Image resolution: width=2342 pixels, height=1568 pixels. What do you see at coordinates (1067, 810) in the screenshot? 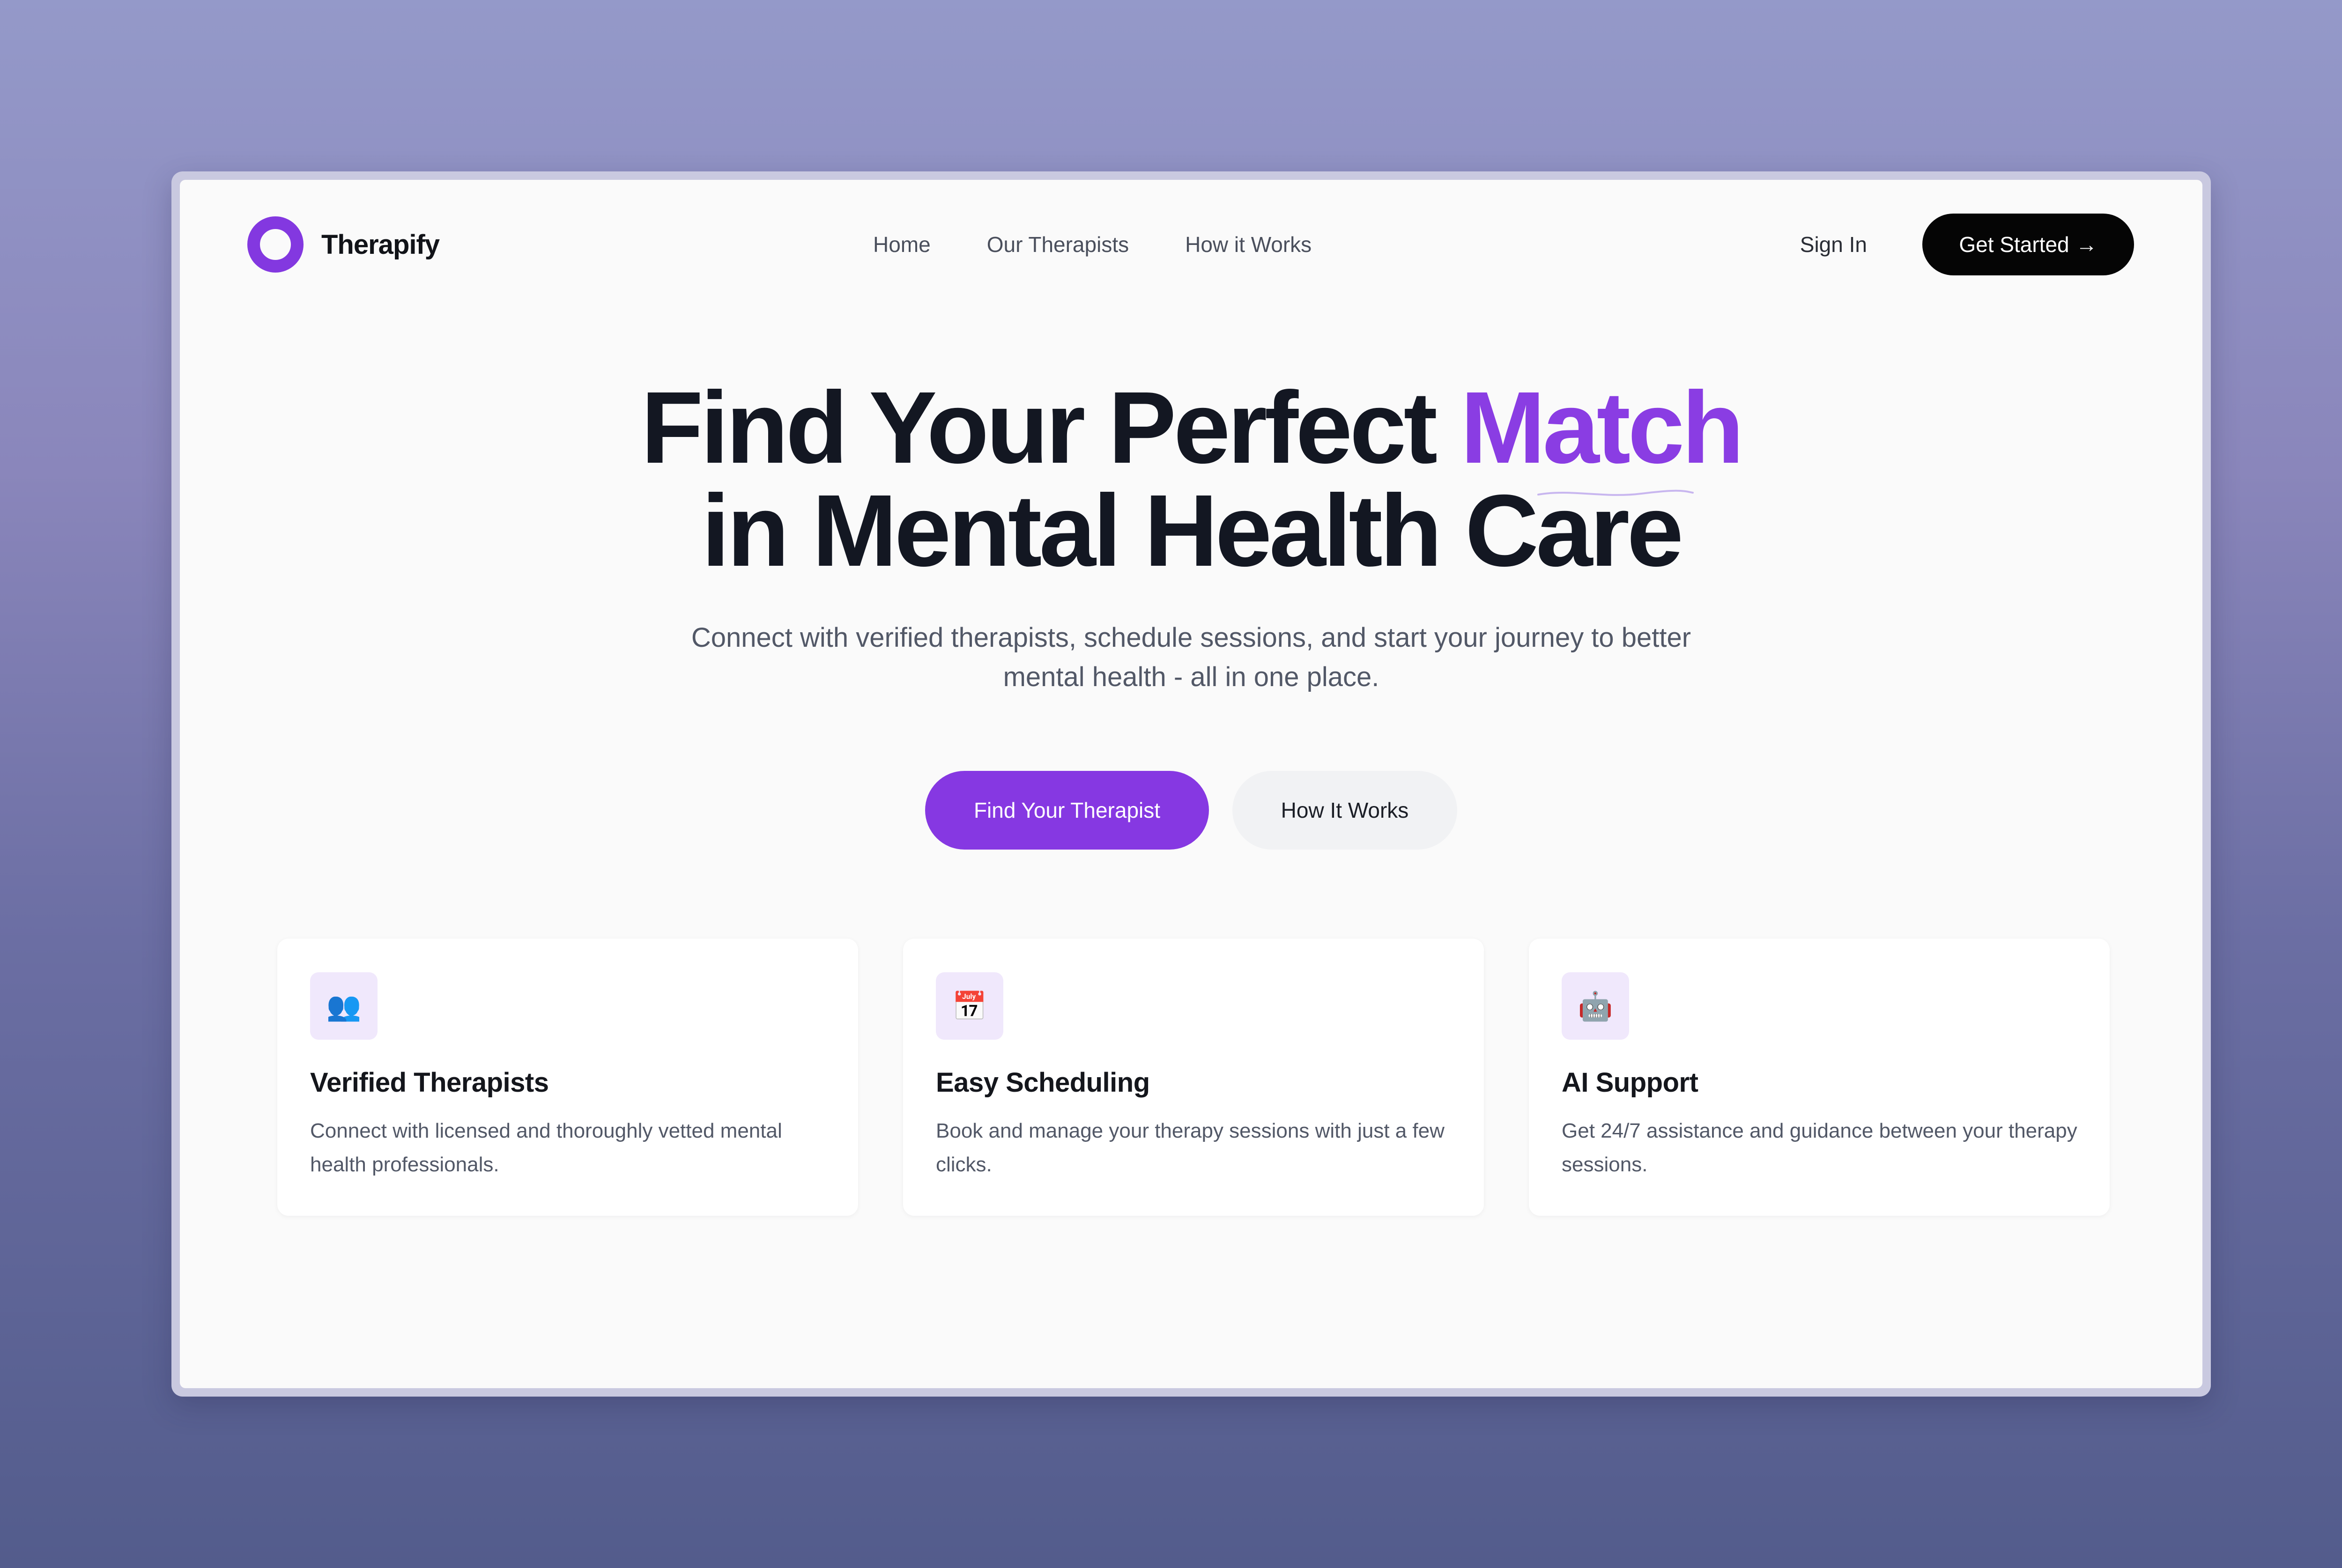
I see `find-therapist-button: Find Your Therapist` at bounding box center [1067, 810].